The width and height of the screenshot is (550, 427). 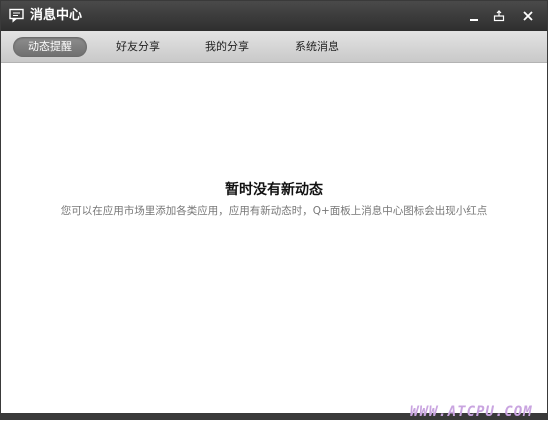 What do you see at coordinates (56, 15) in the screenshot?
I see `window-title: 消息中心` at bounding box center [56, 15].